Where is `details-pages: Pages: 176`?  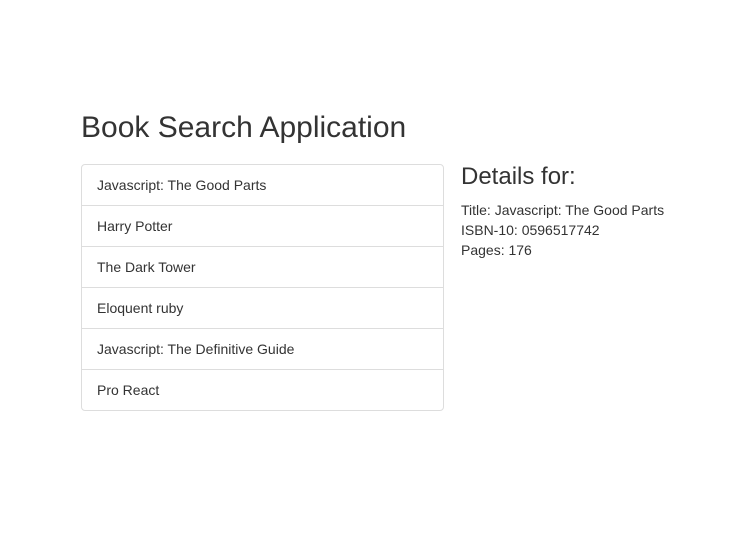 details-pages: Pages: 176 is located at coordinates (496, 250).